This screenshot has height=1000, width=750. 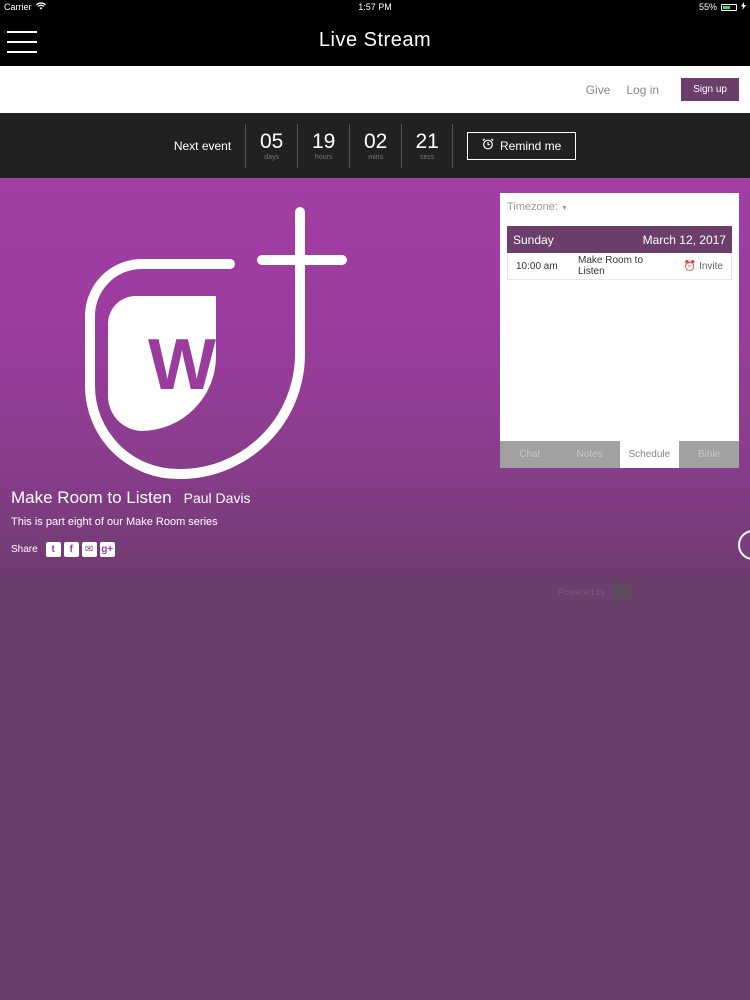 I want to click on schedule-date: March 12, 2017, so click(x=684, y=239).